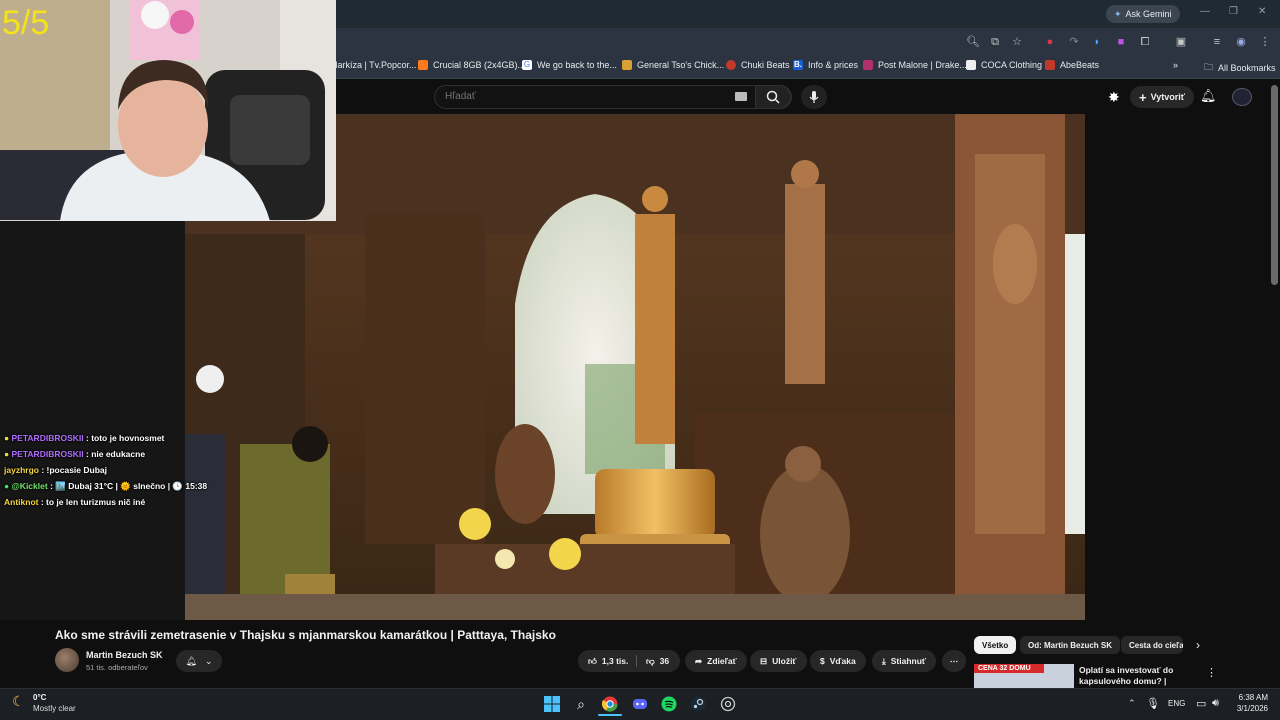 This screenshot has height=720, width=1280. What do you see at coordinates (1114, 97) in the screenshot?
I see `settings-gear-icon: ✸` at bounding box center [1114, 97].